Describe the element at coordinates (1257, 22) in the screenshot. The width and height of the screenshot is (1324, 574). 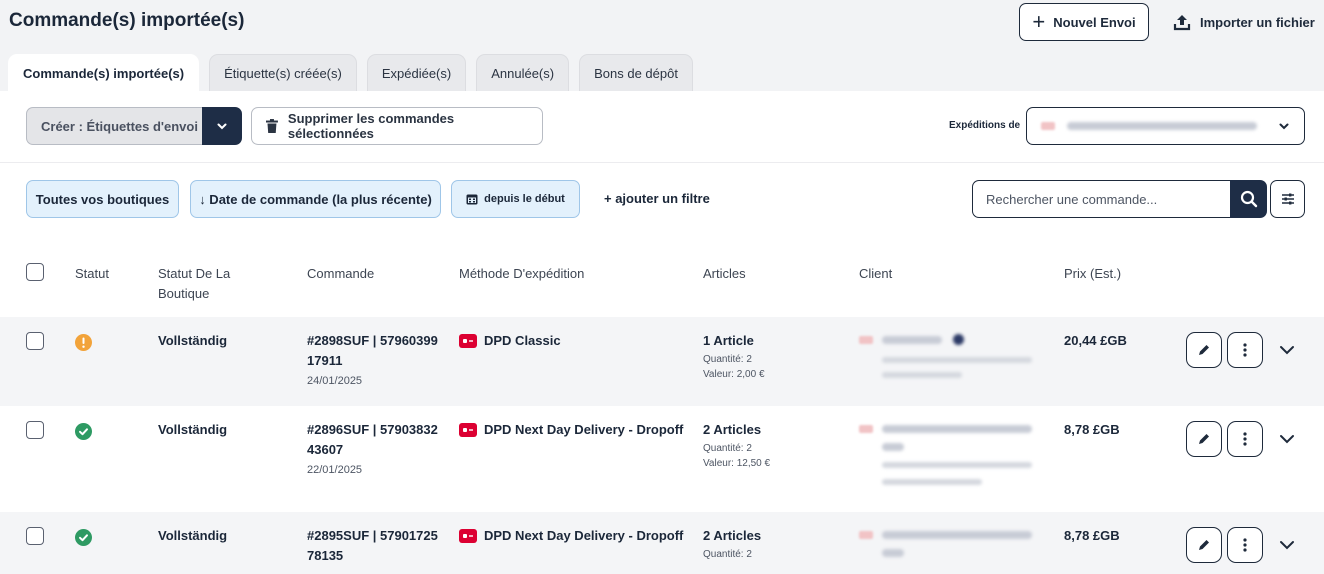
I see `import-file-label: Importer un fichier` at that location.